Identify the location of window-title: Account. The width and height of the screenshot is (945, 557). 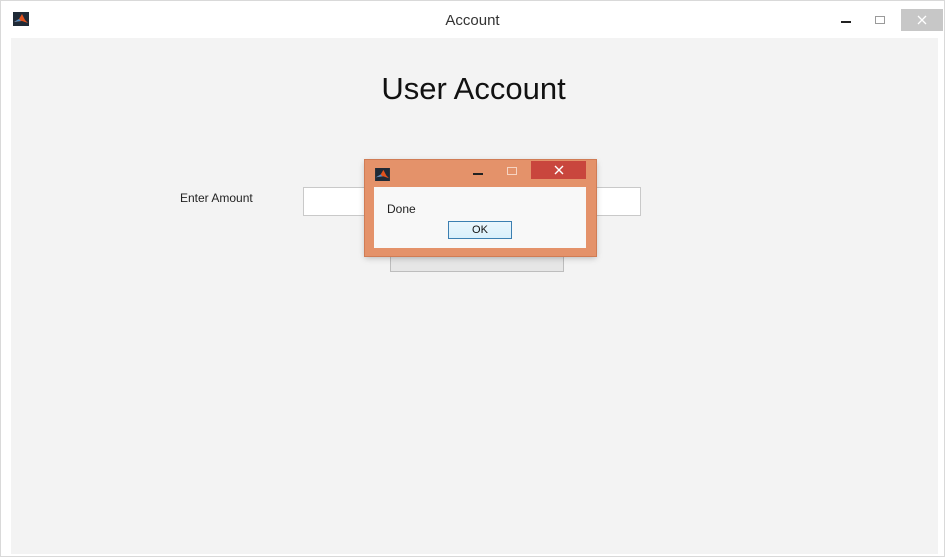
(472, 20).